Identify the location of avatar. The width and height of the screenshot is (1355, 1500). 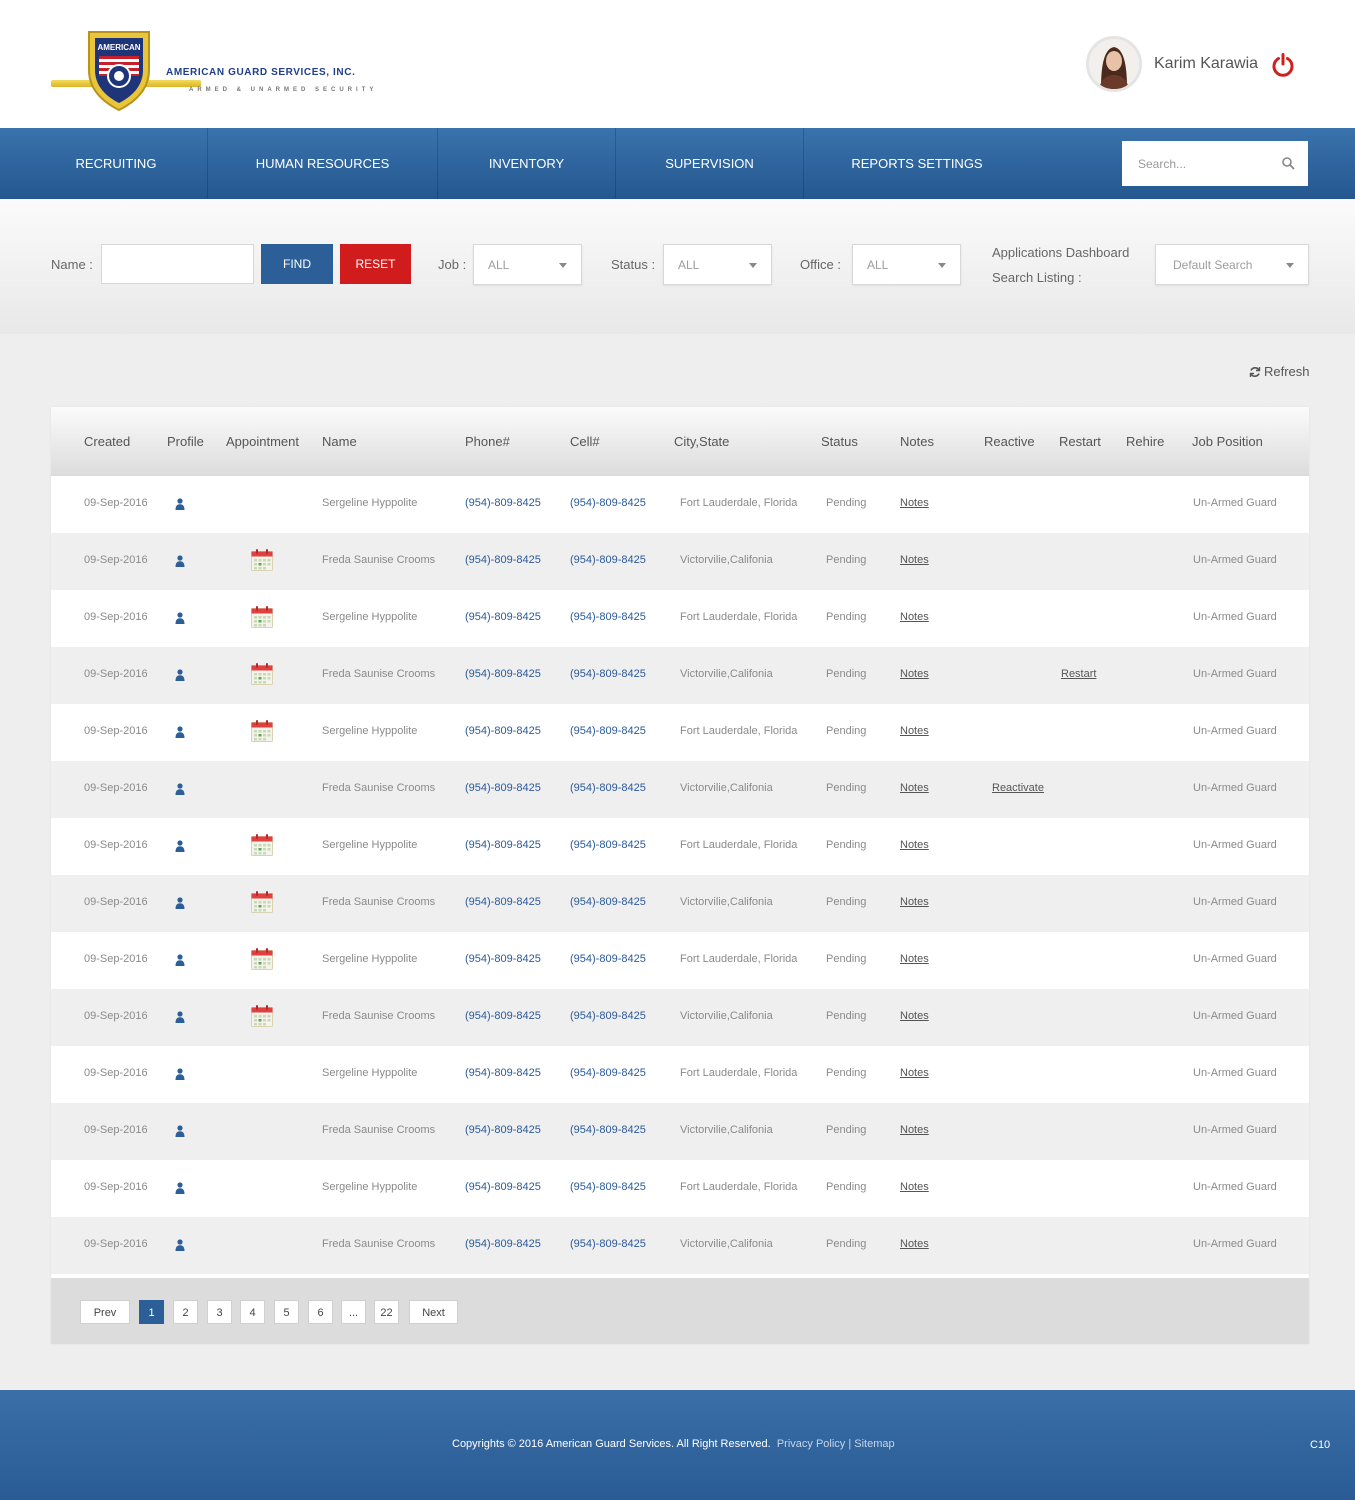
(1114, 64).